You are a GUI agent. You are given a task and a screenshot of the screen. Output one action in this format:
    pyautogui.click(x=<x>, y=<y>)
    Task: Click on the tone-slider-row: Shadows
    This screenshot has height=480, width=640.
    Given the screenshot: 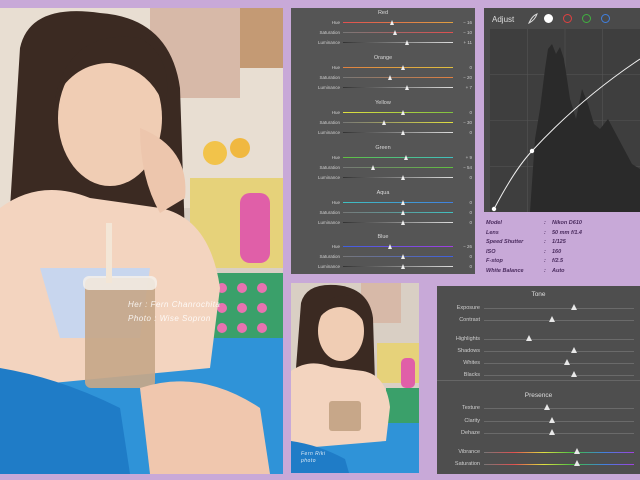 What is the action you would take?
    pyautogui.click(x=538, y=351)
    